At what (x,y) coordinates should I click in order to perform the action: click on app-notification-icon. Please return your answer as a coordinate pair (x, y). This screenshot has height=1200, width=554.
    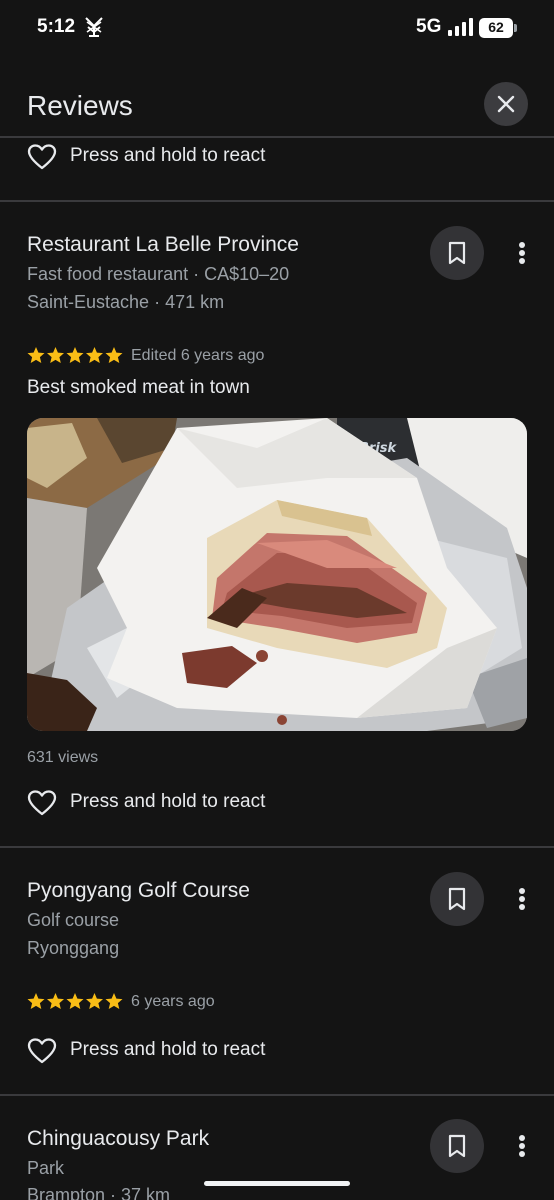
    Looking at the image, I should click on (94, 27).